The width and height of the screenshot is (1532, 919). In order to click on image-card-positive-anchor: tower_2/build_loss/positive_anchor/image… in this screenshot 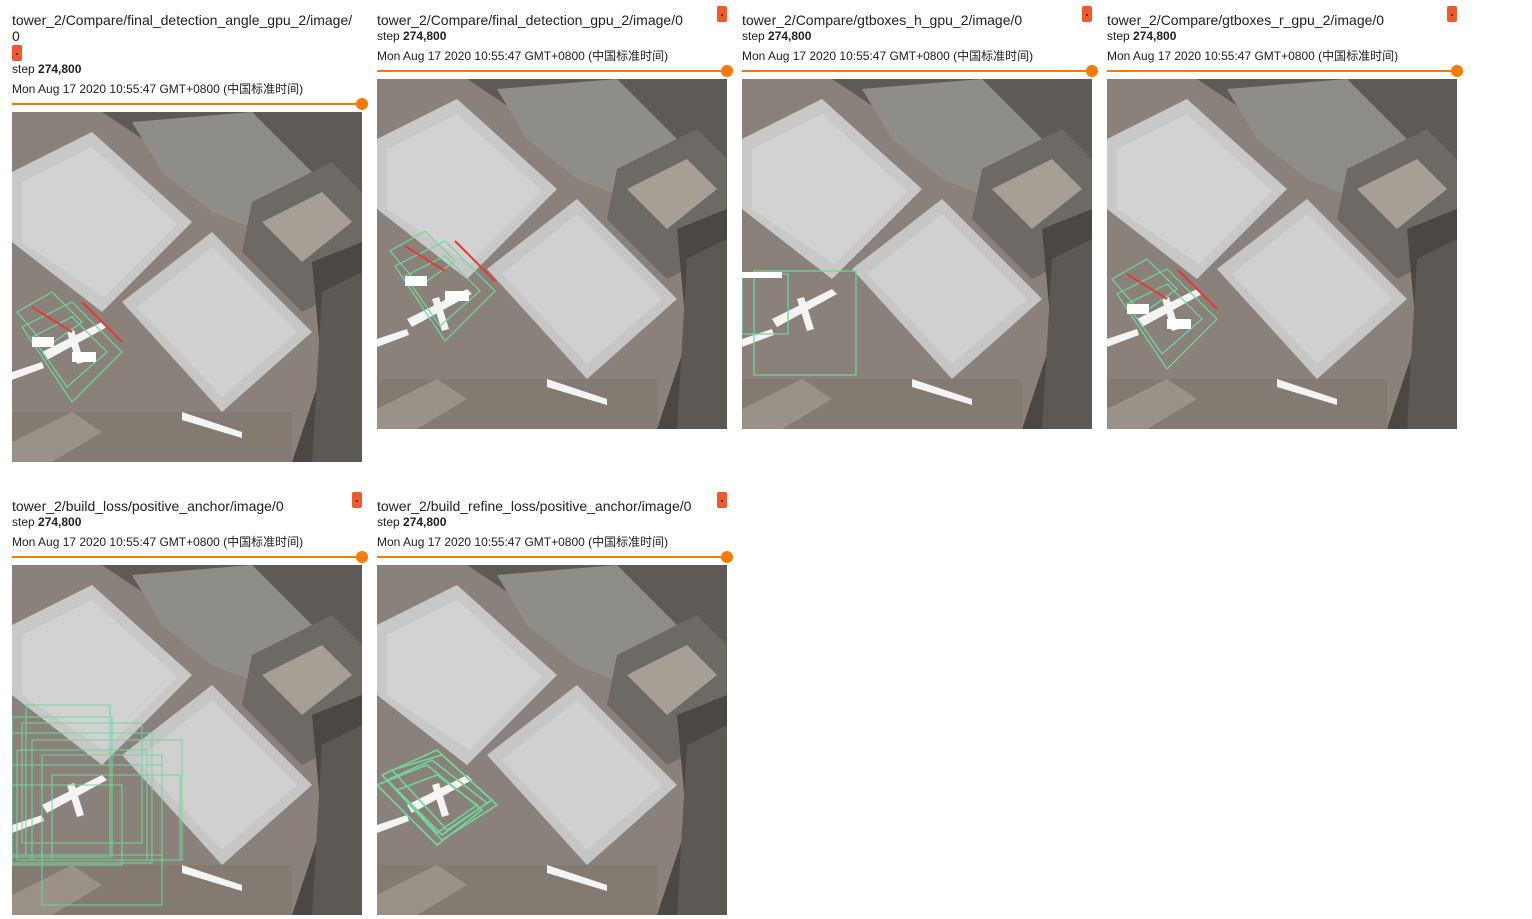, I will do `click(190, 703)`.